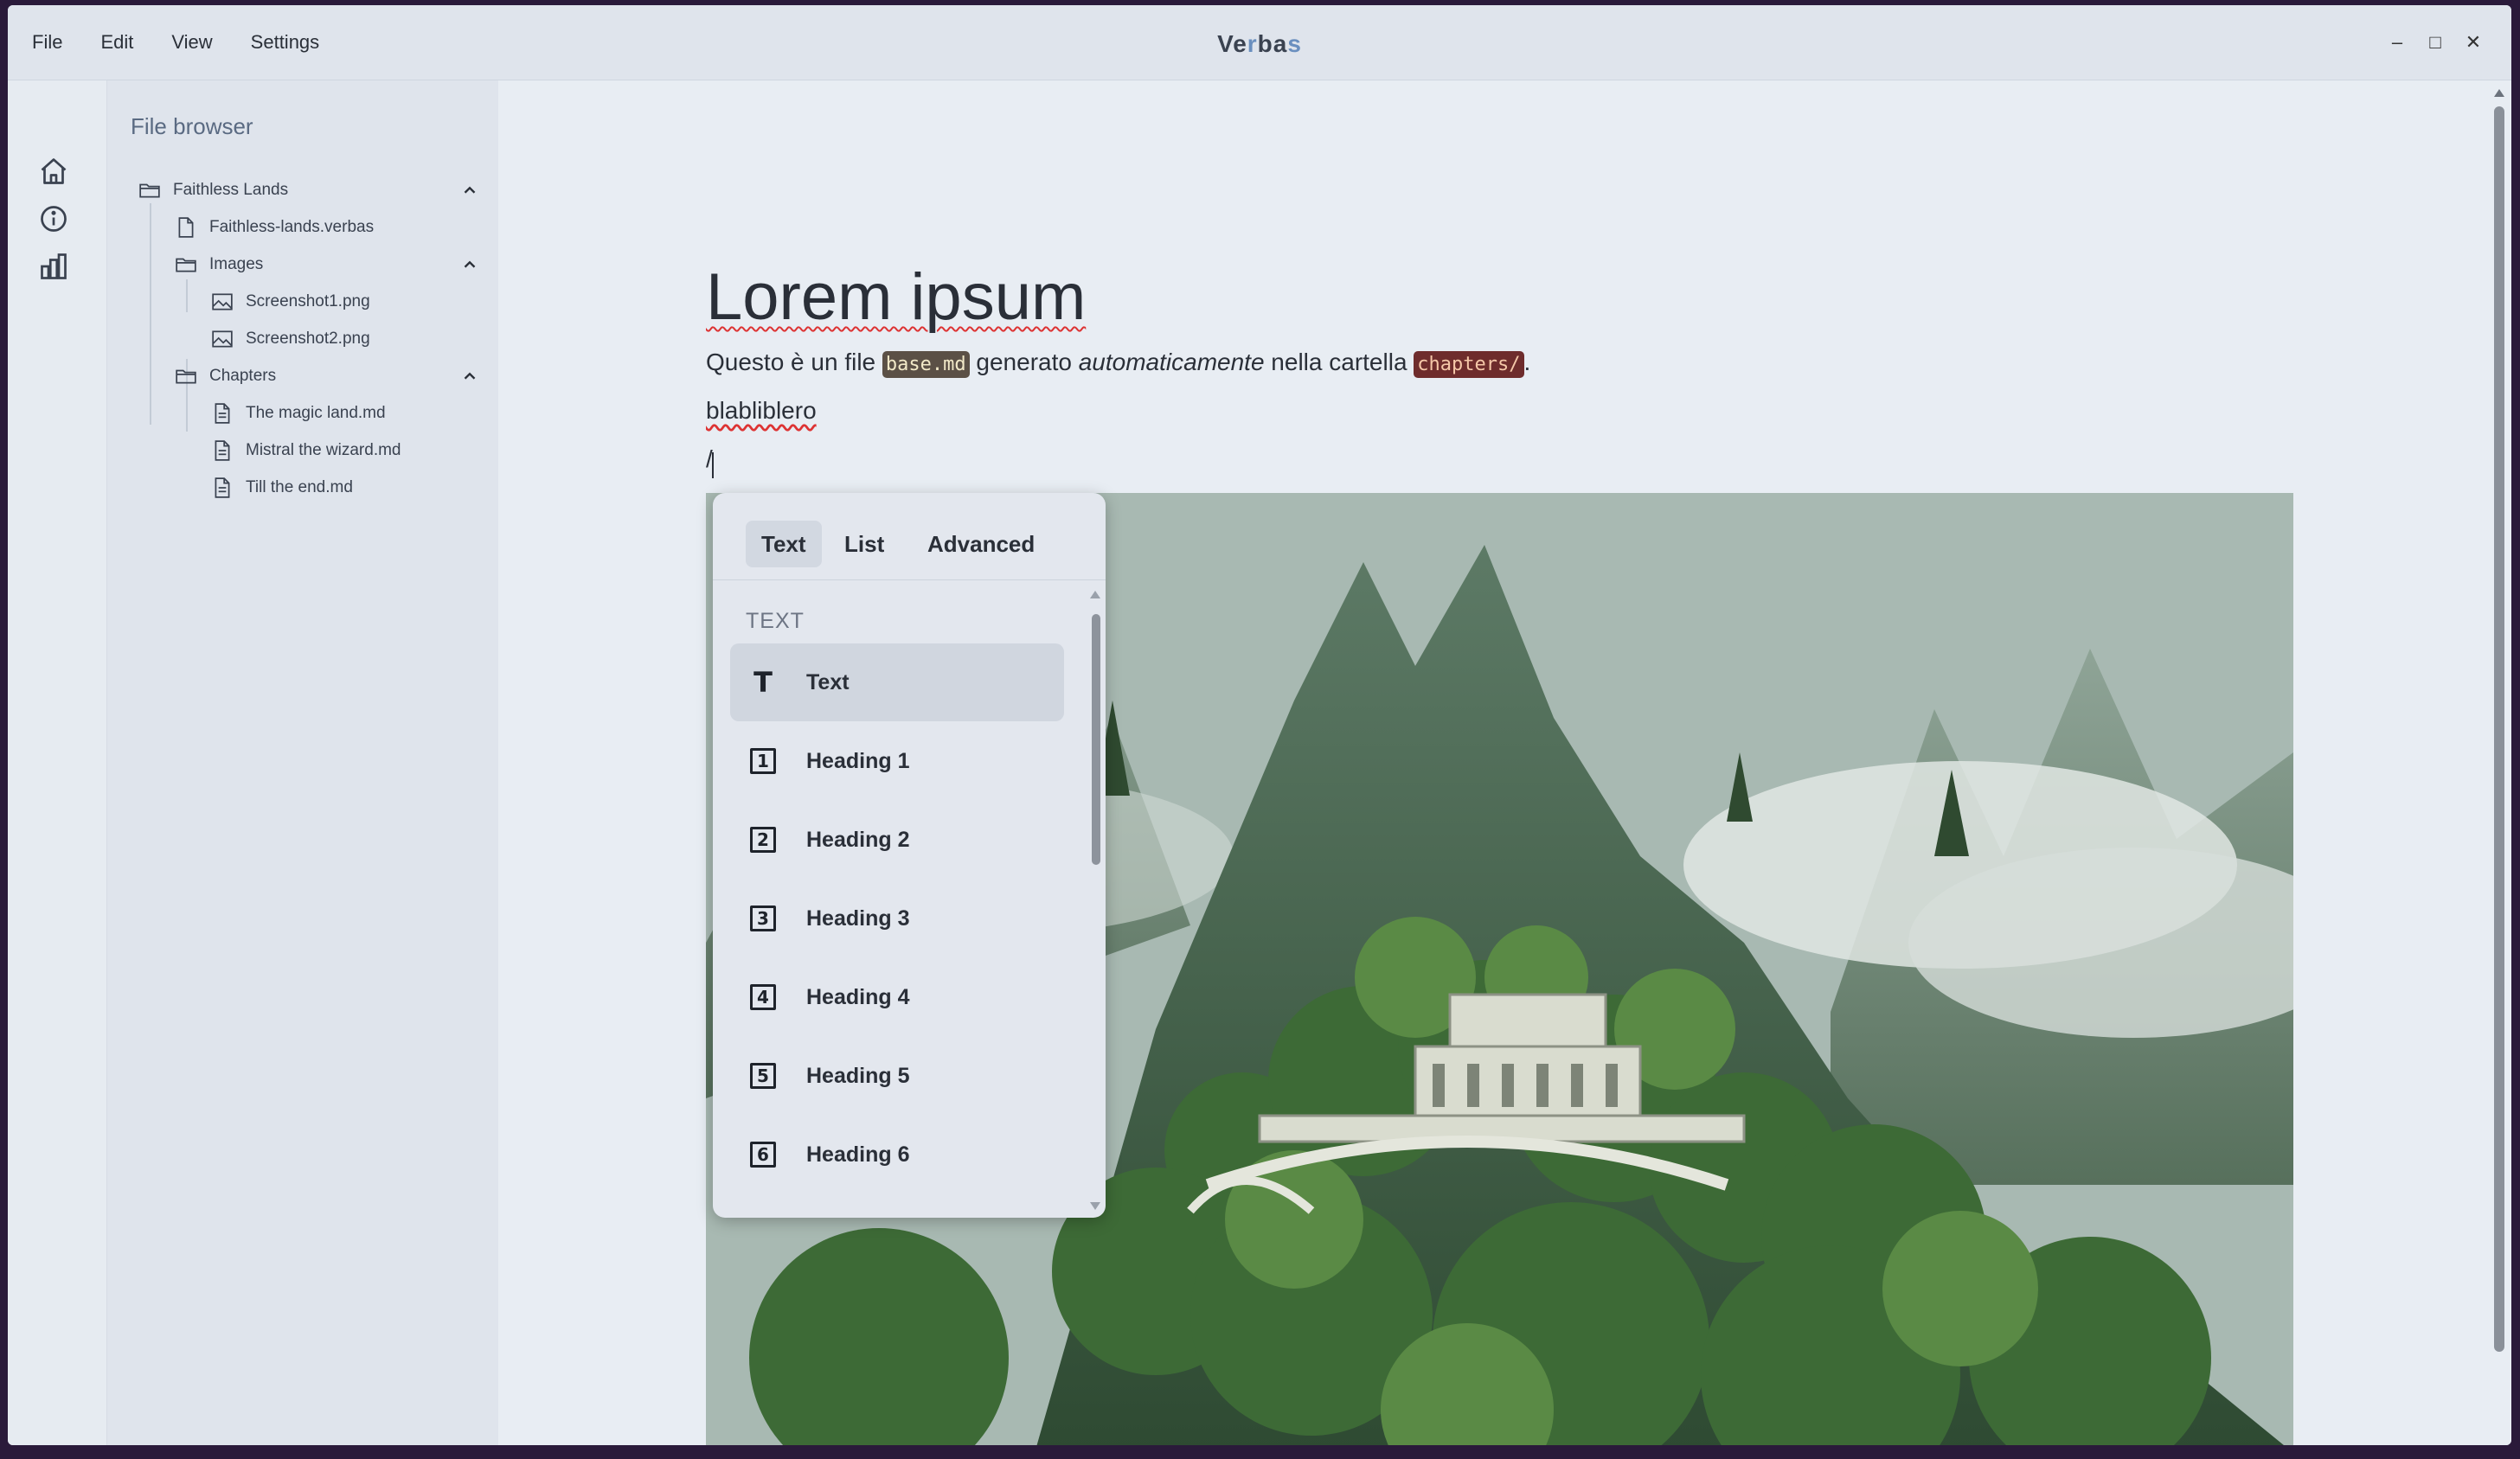 This screenshot has height=1459, width=2520. What do you see at coordinates (336, 376) in the screenshot?
I see `tree-item-chapters: Chapters` at bounding box center [336, 376].